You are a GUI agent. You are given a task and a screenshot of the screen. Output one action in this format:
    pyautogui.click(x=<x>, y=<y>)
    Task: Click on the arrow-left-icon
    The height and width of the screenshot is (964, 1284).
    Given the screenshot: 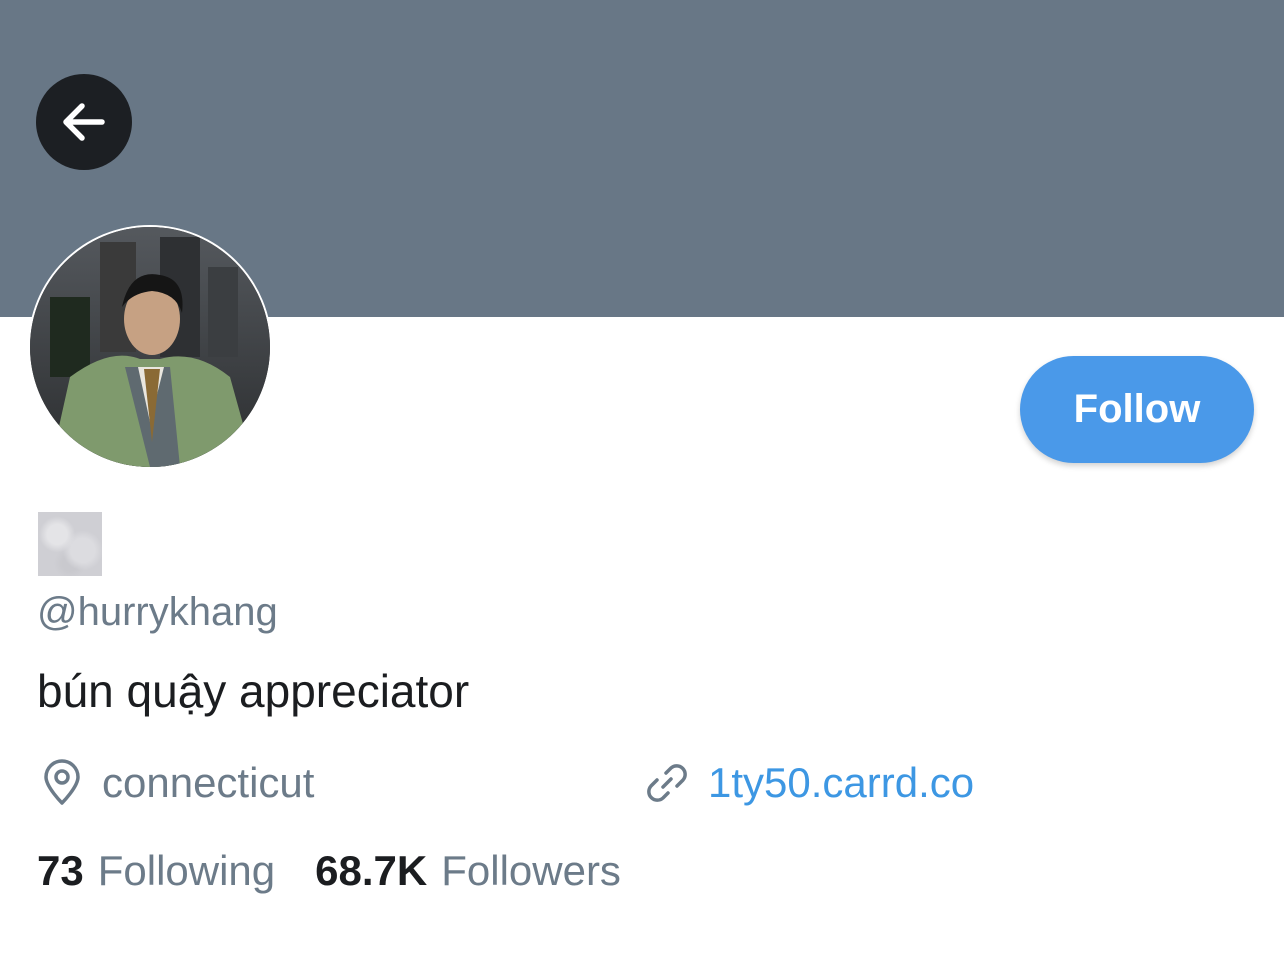 What is the action you would take?
    pyautogui.click(x=84, y=122)
    